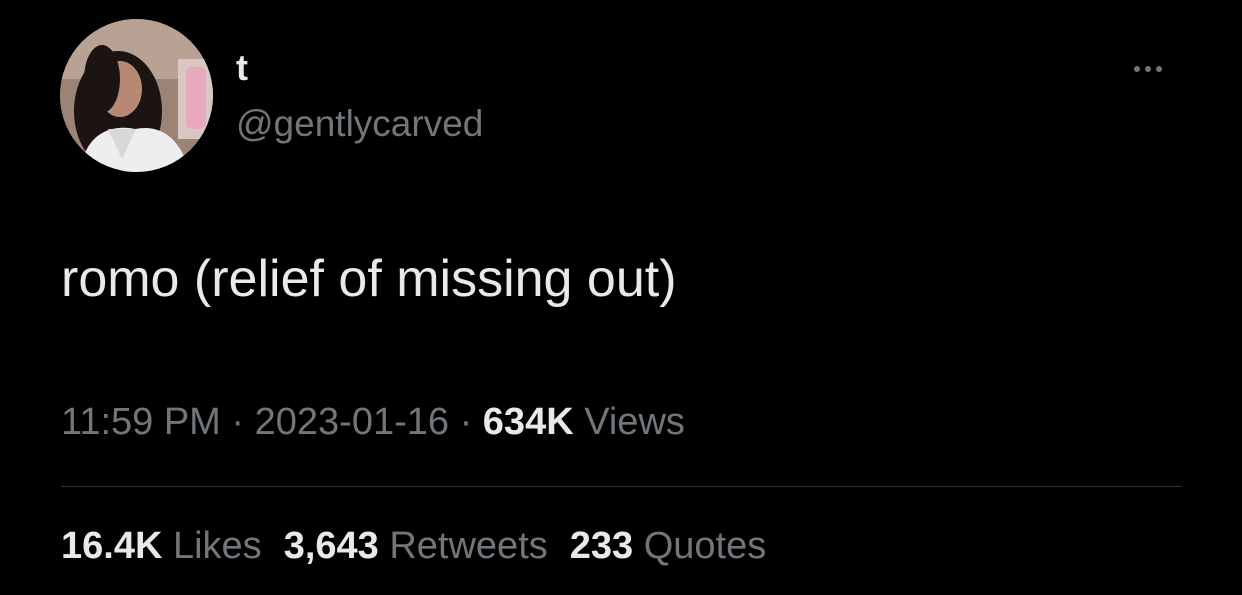  Describe the element at coordinates (369, 279) in the screenshot. I see `tweet-text: romo (relief of missing out)` at that location.